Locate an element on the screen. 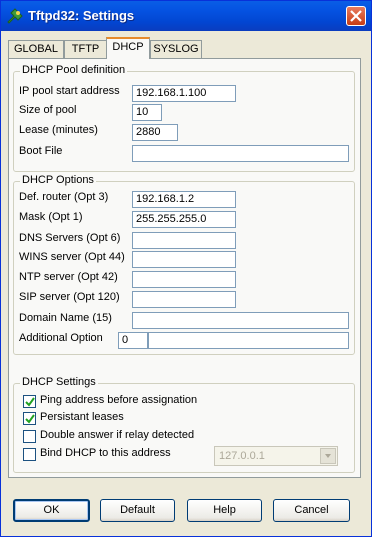 The width and height of the screenshot is (372, 537). tab-global: GLOBAL is located at coordinates (36, 49).